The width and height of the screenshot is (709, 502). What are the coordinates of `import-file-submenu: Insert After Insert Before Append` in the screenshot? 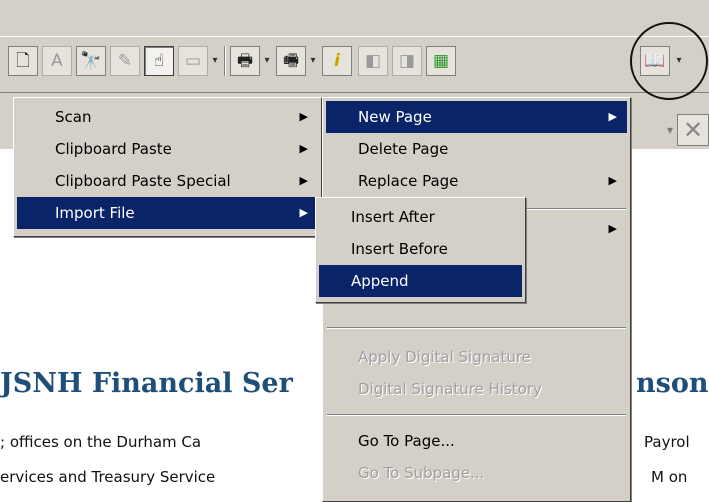 It's located at (420, 250).